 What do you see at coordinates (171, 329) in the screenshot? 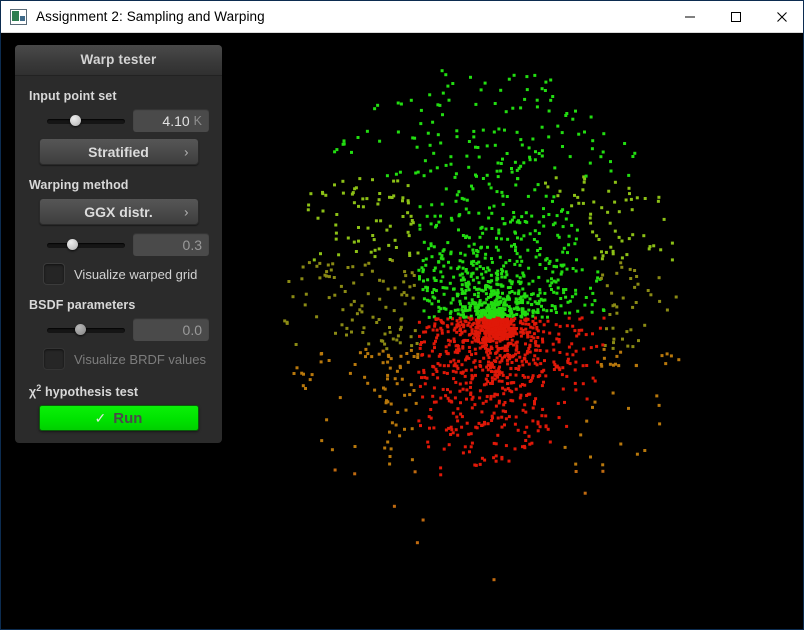
I see `bsdf-parameter-textbox: 0.0` at bounding box center [171, 329].